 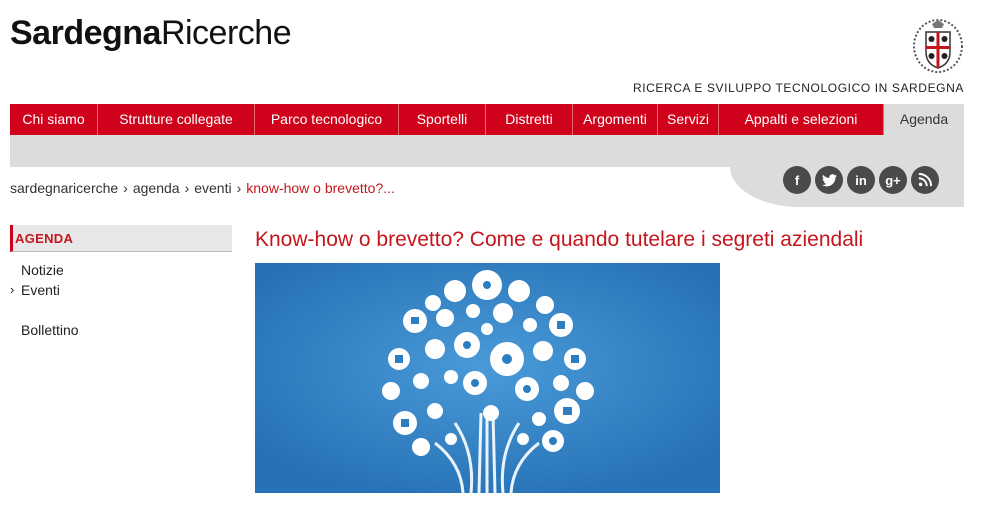 I want to click on nav-item-parco-tecnologico: Parco tecnologico, so click(x=327, y=119).